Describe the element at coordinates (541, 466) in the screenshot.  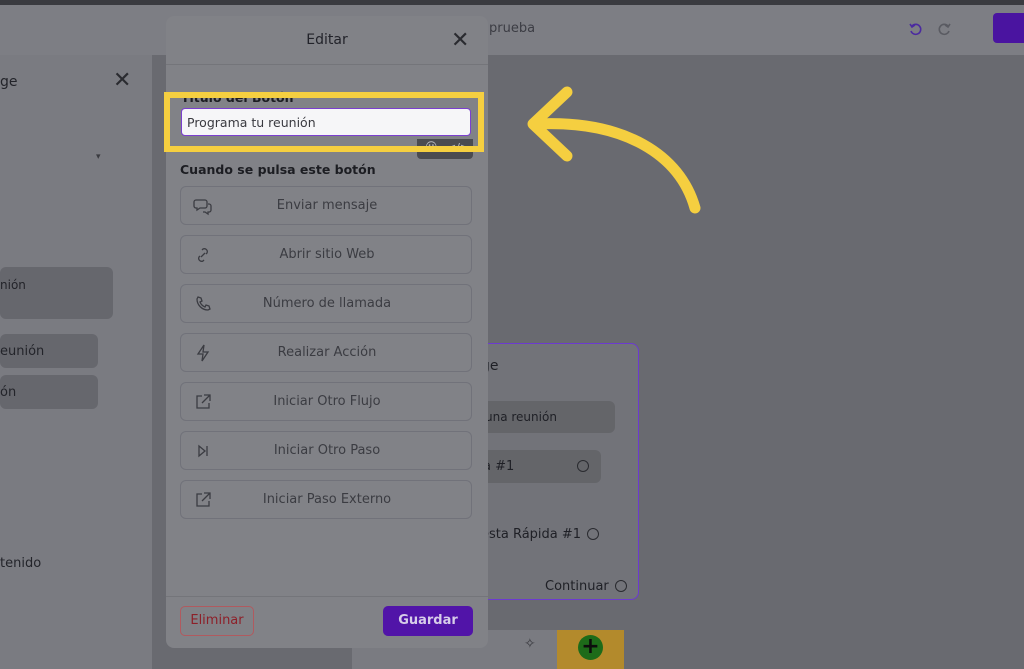
I see `card-option: a #1` at that location.